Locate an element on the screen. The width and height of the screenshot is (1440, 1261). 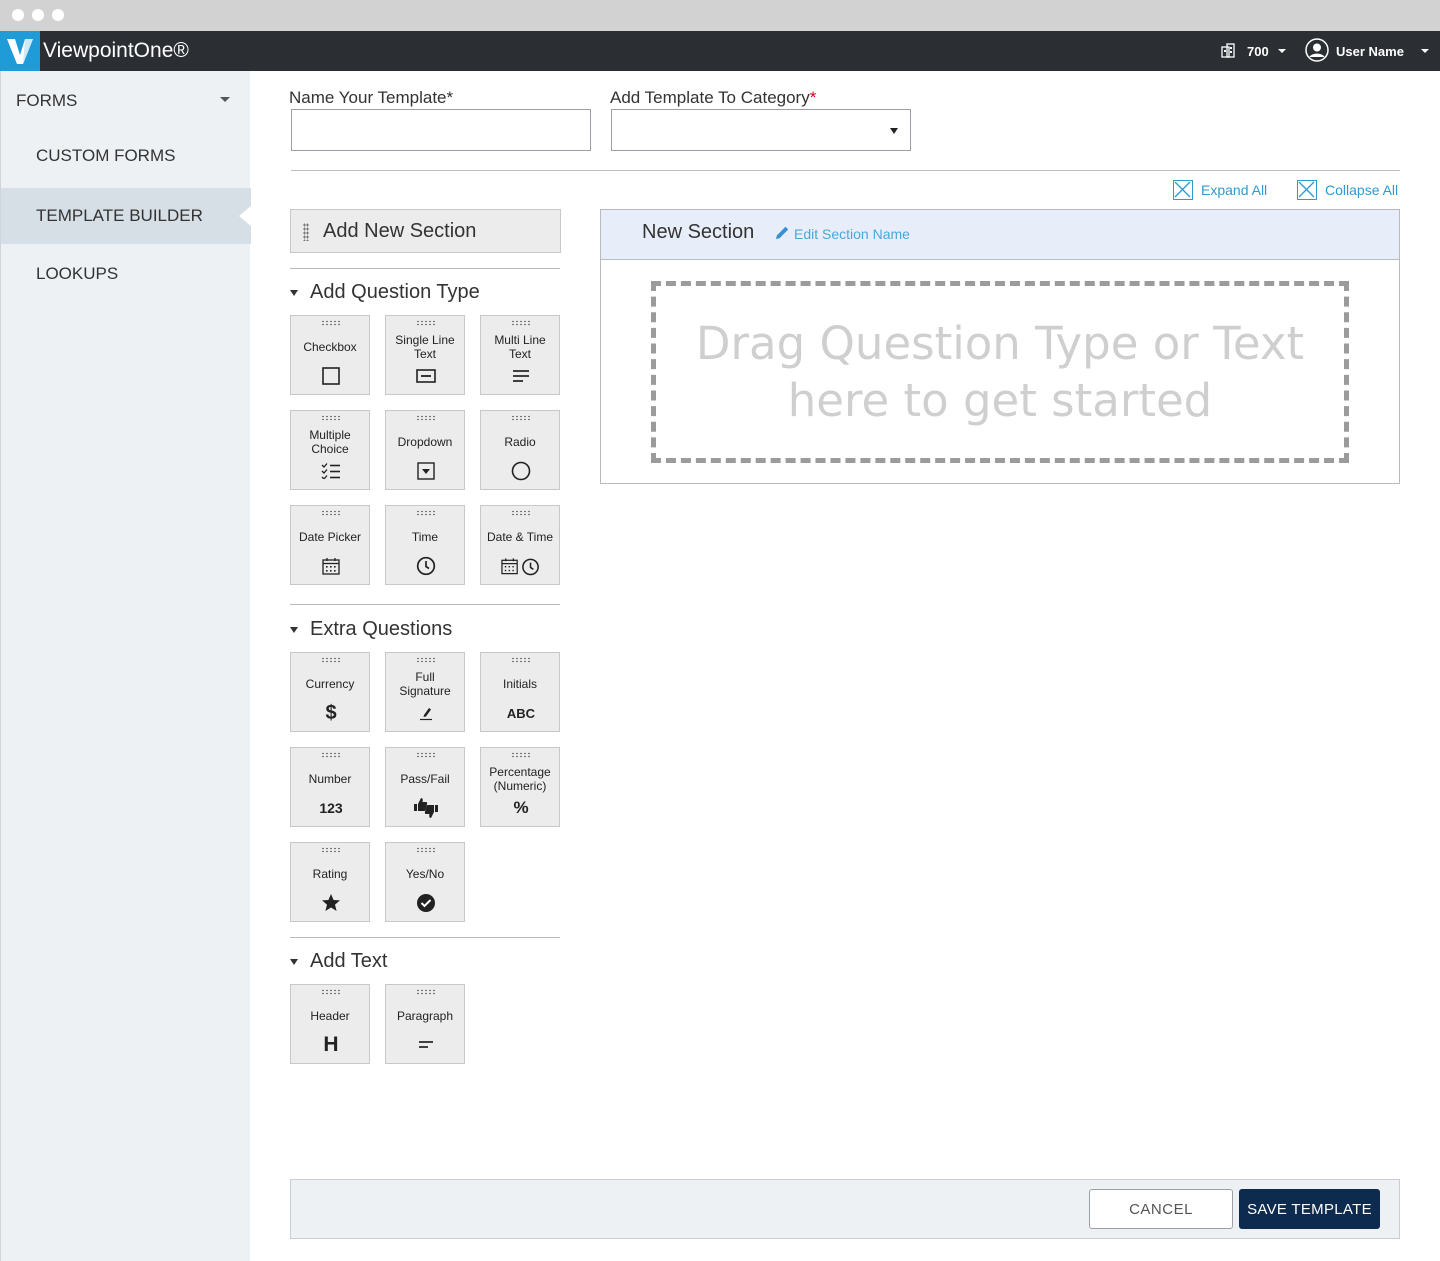
tile-paragraph: Paragraph is located at coordinates (425, 1024).